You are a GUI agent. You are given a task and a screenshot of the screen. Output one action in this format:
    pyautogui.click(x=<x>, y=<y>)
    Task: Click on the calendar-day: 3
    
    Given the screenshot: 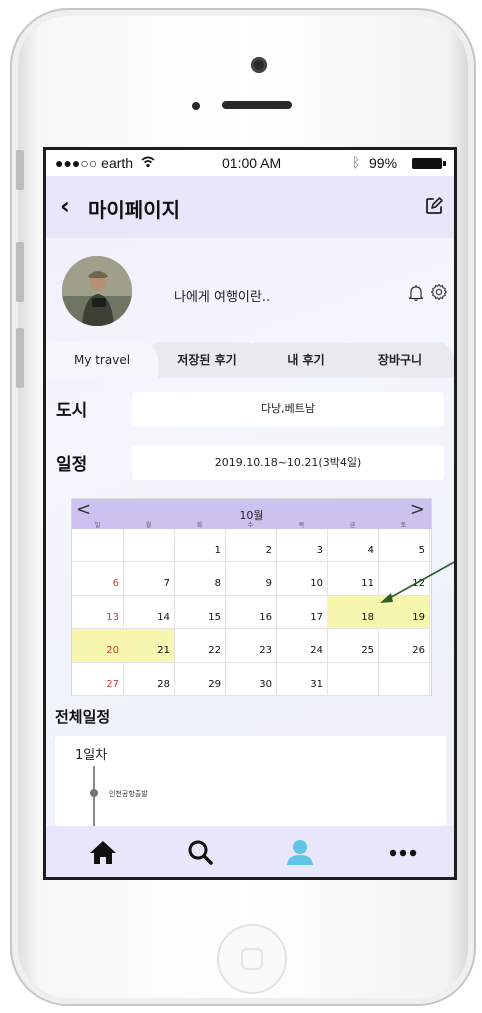 What is the action you would take?
    pyautogui.click(x=302, y=546)
    